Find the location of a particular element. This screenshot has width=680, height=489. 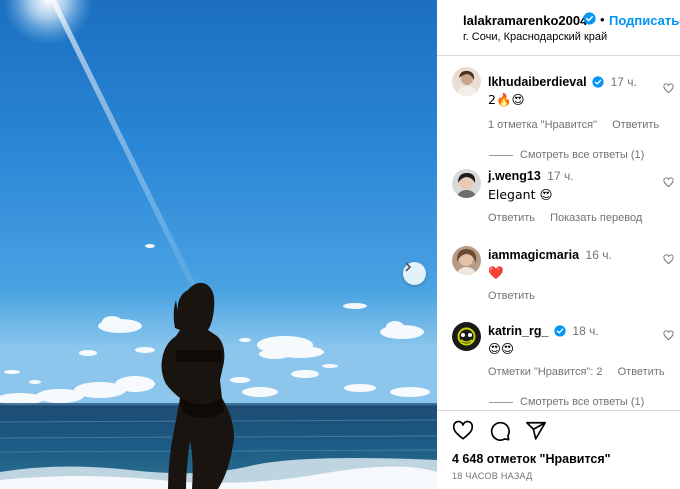

comment-author: iammagicmaria 16 ч. is located at coordinates (550, 255).